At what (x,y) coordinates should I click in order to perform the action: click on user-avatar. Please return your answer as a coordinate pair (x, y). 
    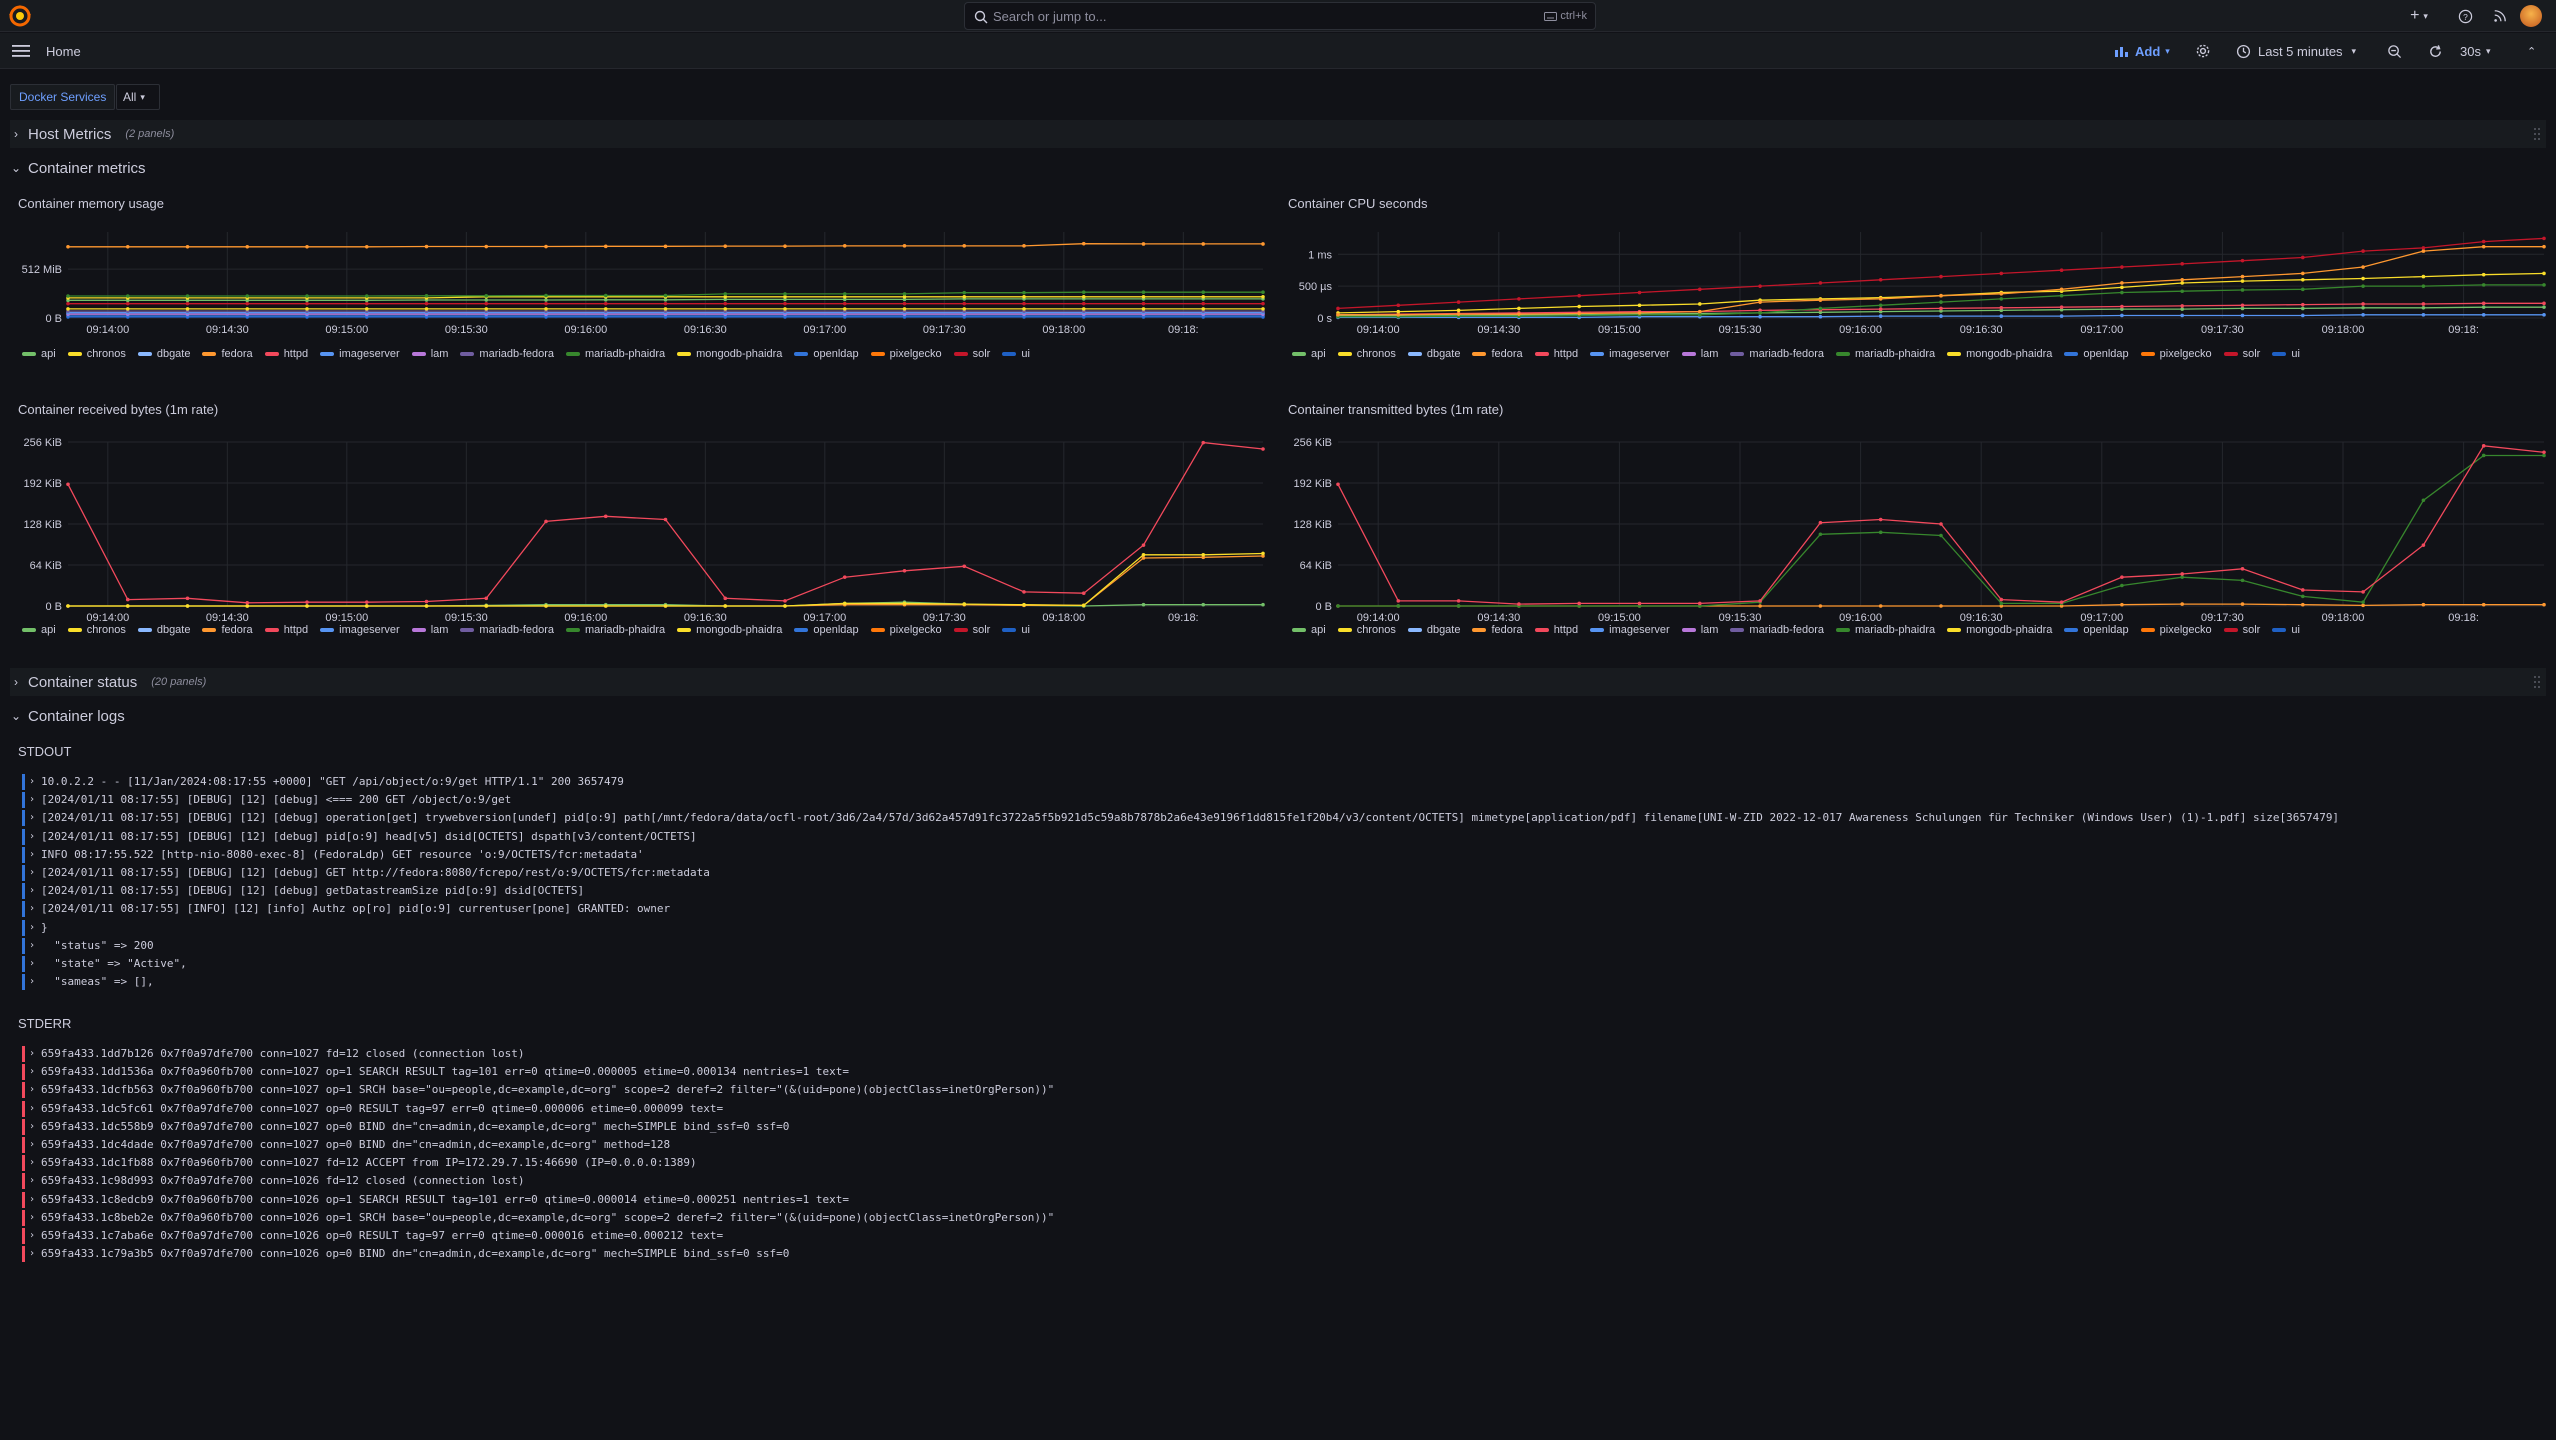
    Looking at the image, I should click on (2531, 16).